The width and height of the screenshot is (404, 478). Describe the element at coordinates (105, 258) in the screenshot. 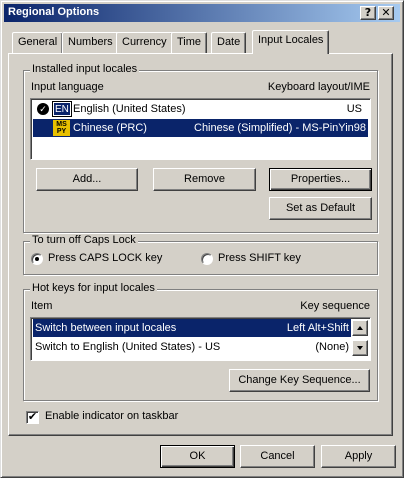

I see `caps-lock-key-label: Press CAPS LOCK key` at that location.